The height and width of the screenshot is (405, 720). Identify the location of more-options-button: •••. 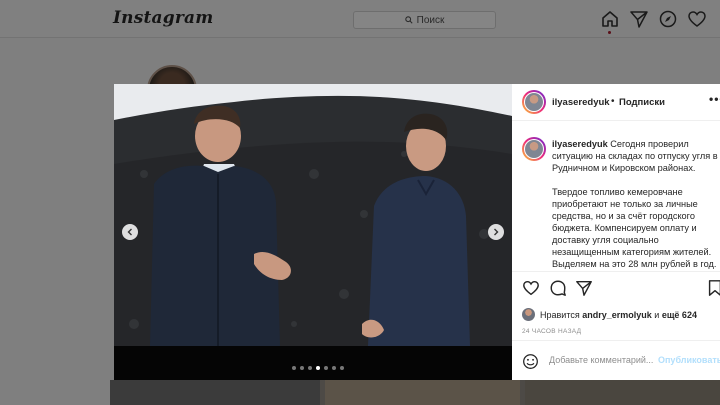
(714, 99).